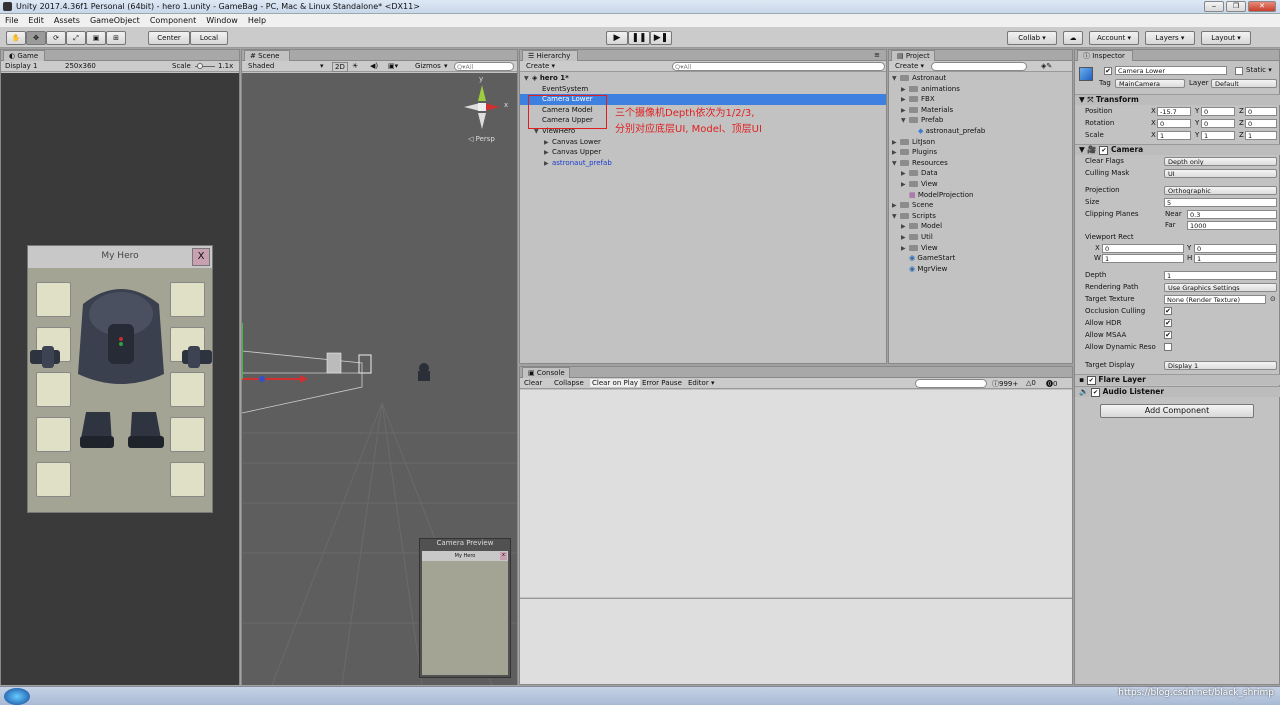 Image resolution: width=1280 pixels, height=705 pixels. What do you see at coordinates (909, 66) in the screenshot?
I see `project-create-button: Create ▾` at bounding box center [909, 66].